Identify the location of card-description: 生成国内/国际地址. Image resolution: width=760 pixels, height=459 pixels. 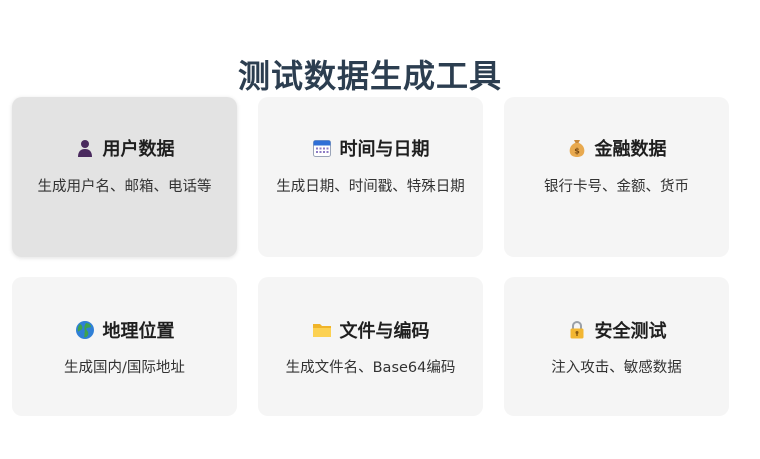
(124, 368).